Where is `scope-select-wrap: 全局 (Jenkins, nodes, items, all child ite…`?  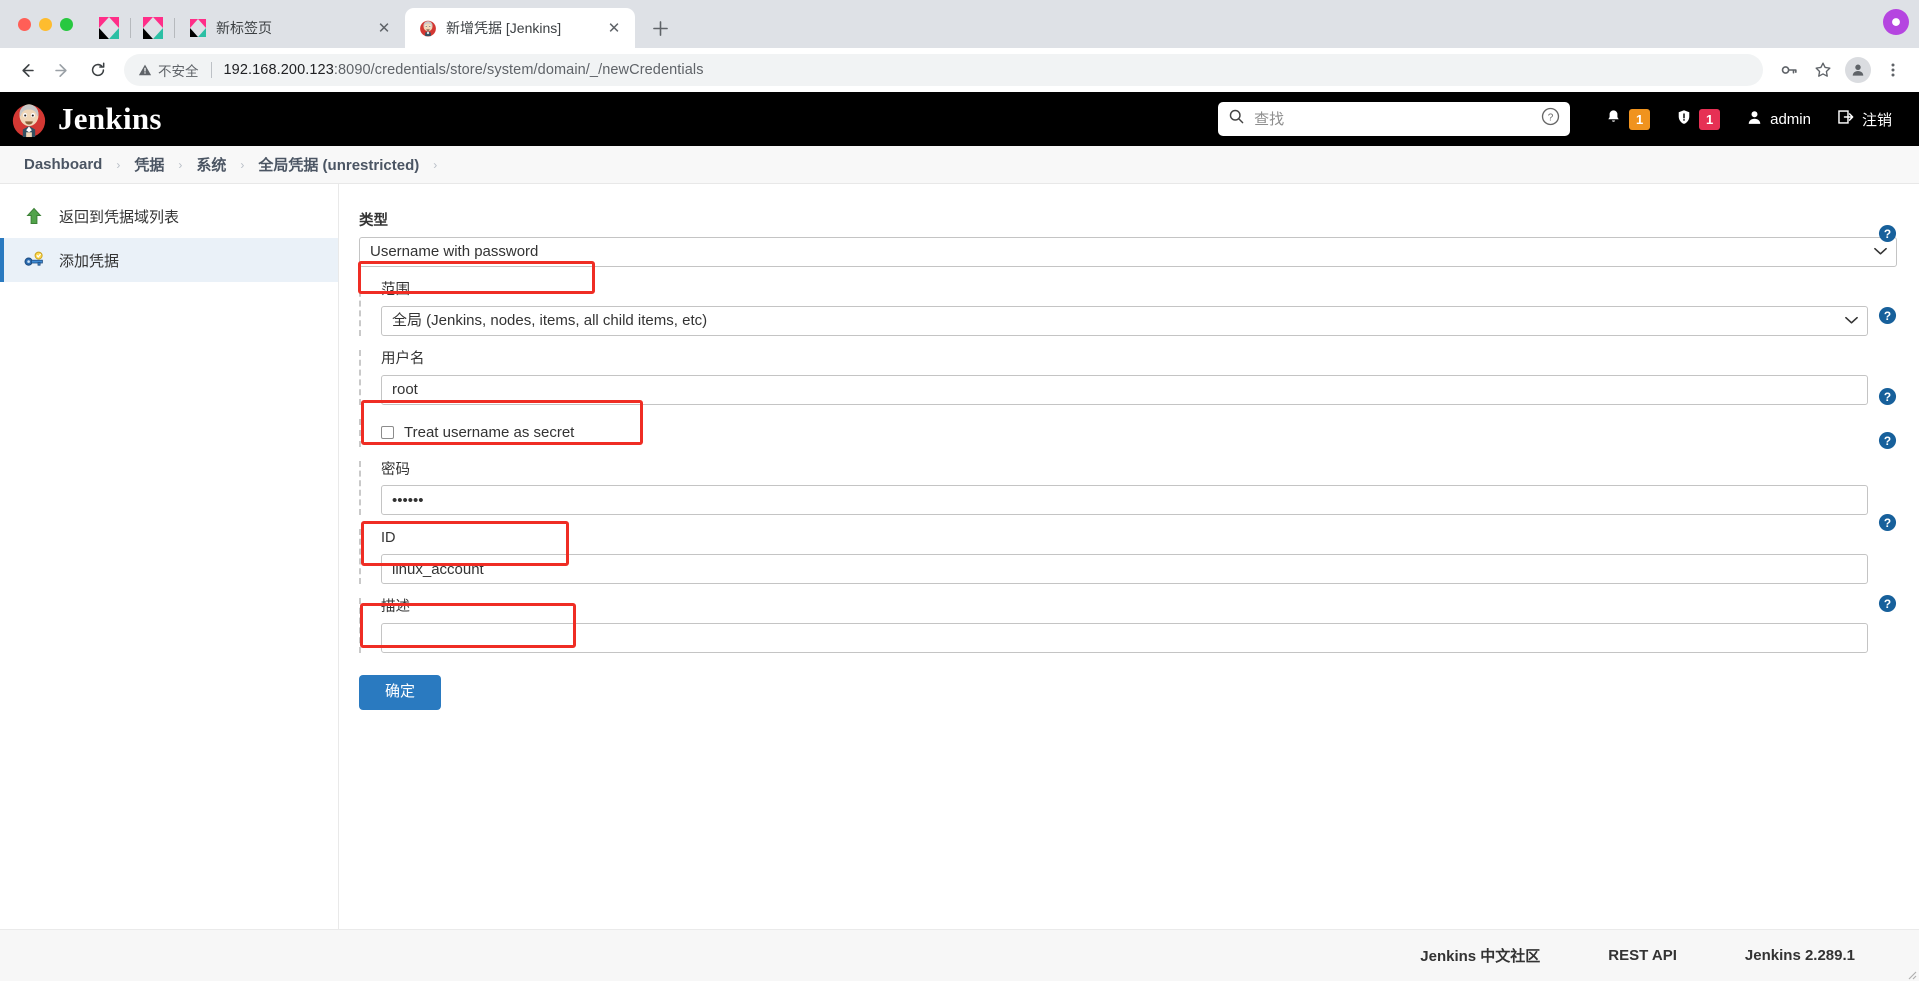 scope-select-wrap: 全局 (Jenkins, nodes, items, all child ite… is located at coordinates (1124, 320).